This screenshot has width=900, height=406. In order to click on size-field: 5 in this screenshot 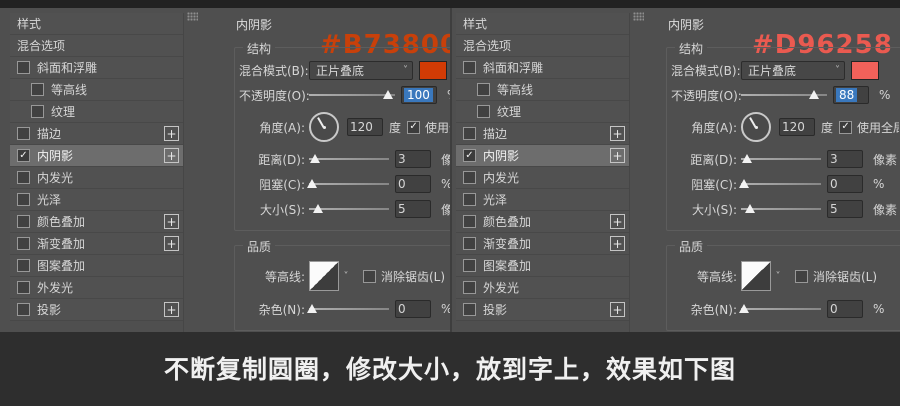, I will do `click(413, 209)`.